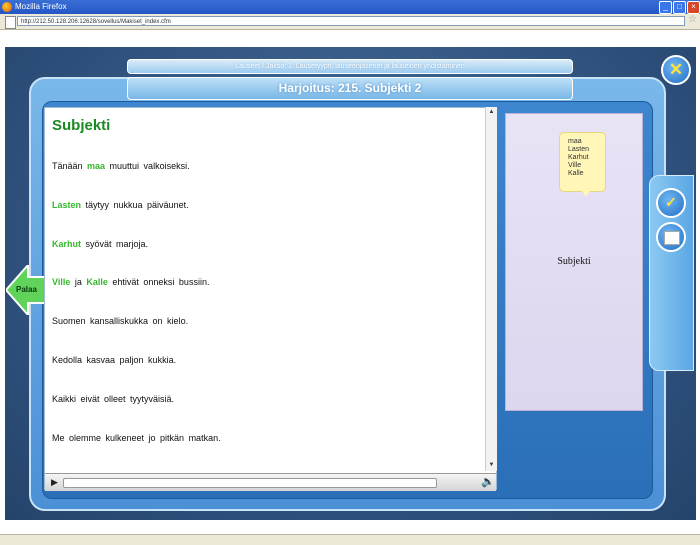 This screenshot has height=545, width=700. I want to click on sentence-row: Kaikki eivät olleet tyytyväisiä., so click(113, 399).